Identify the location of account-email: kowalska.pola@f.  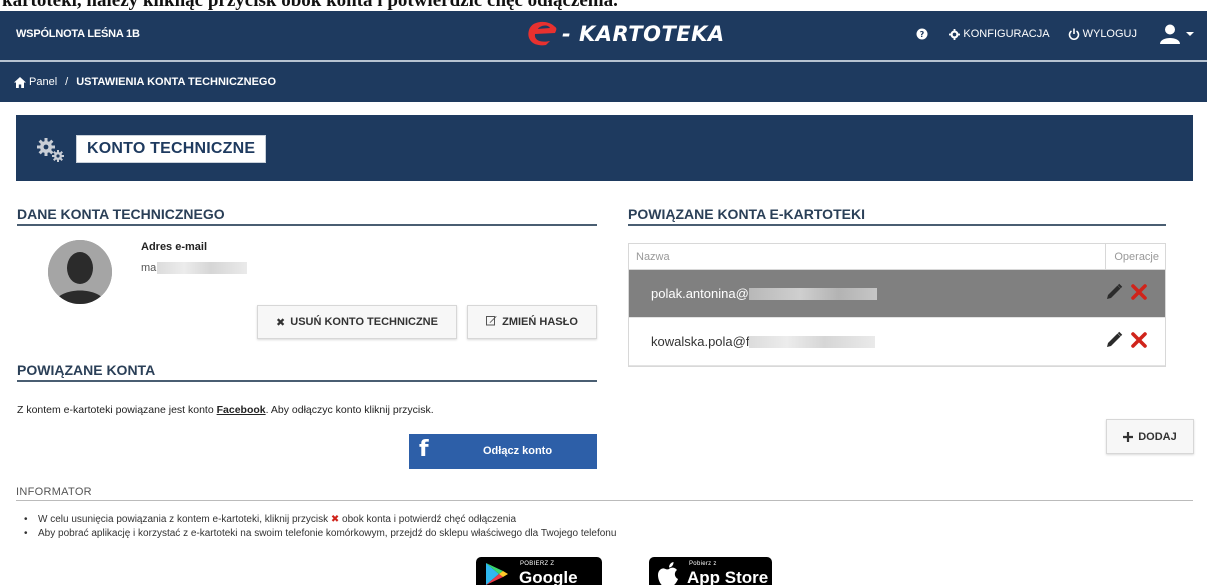
(763, 341).